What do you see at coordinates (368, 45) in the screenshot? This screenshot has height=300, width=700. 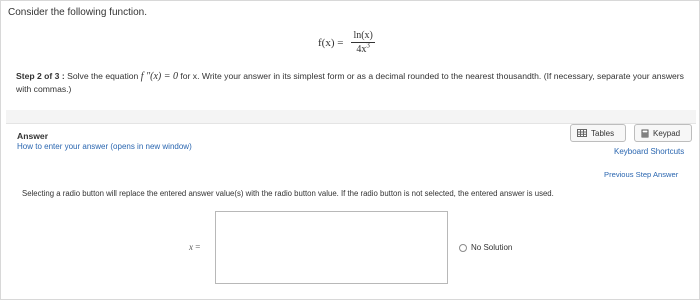 I see `formula-denominator-exponent: 3` at bounding box center [368, 45].